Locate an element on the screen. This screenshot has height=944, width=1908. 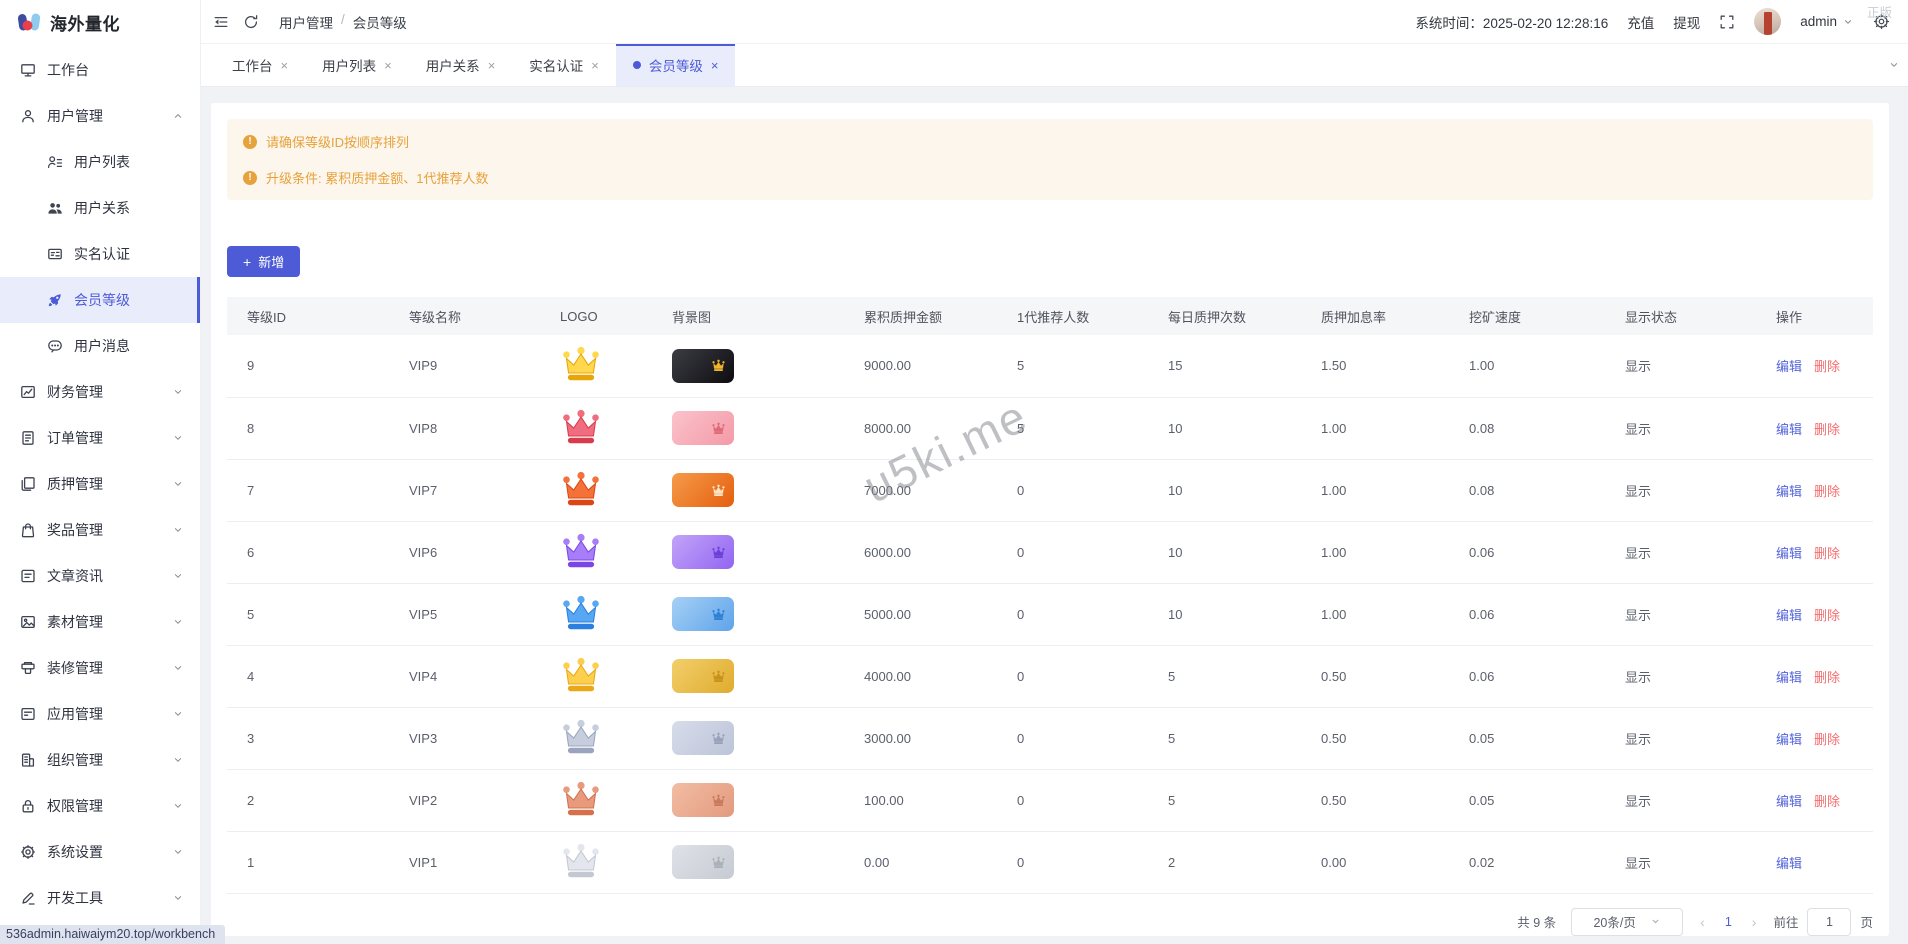
sidebar-item-label: 用户列表 is located at coordinates (102, 162).